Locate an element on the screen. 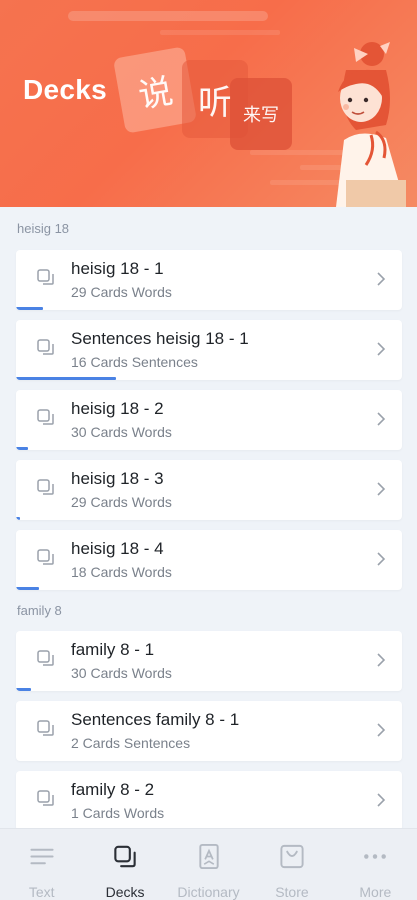  deck-row: family 8 - 2 1 Cards Words is located at coordinates (209, 801).